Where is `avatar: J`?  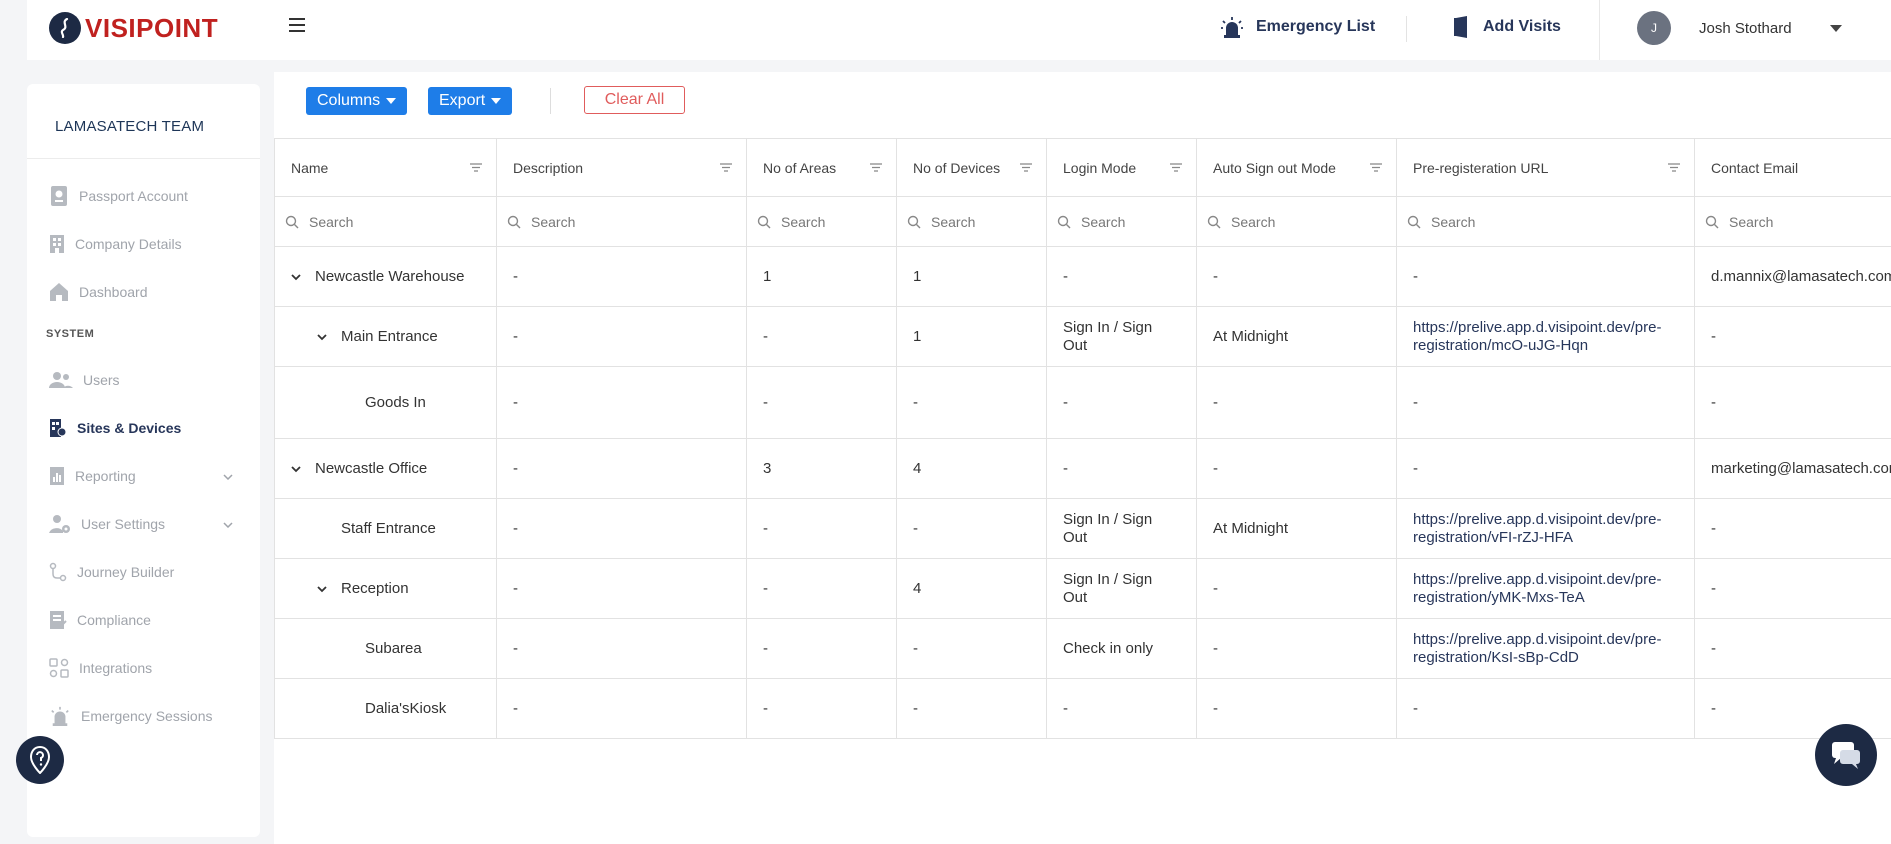 avatar: J is located at coordinates (1654, 28).